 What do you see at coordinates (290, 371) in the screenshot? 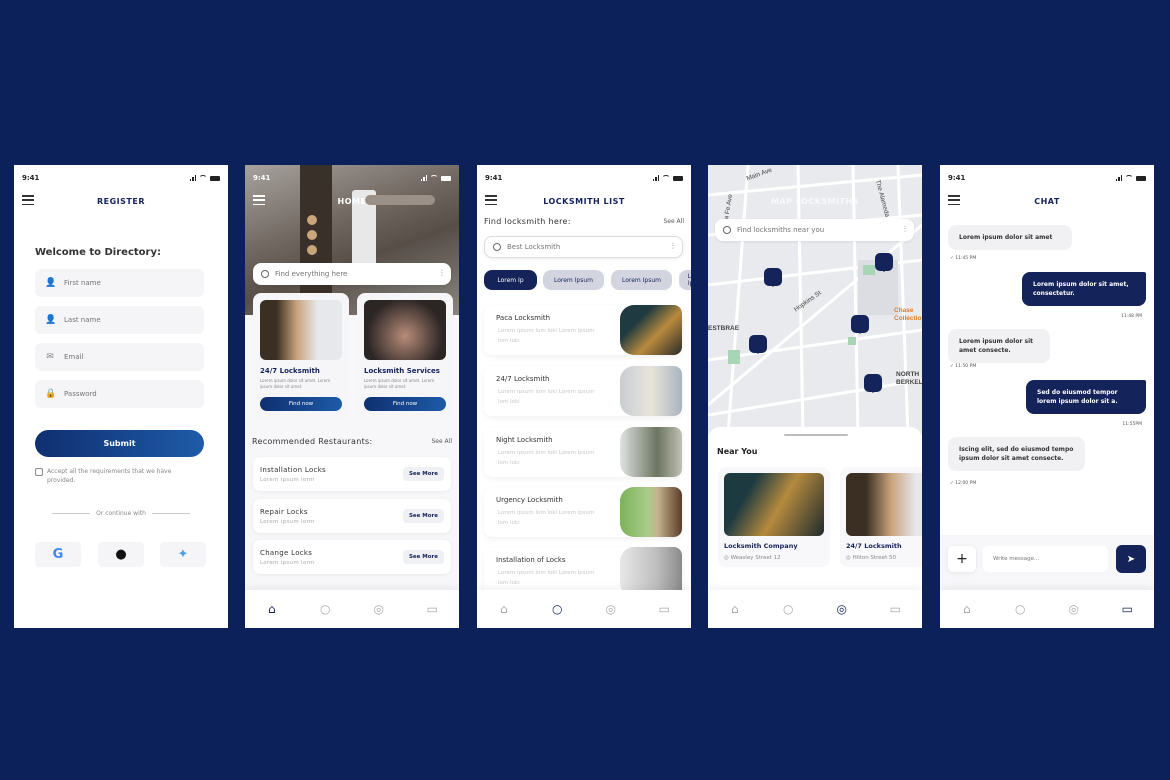
I see `card-title: 24/7 Locksmith` at bounding box center [290, 371].